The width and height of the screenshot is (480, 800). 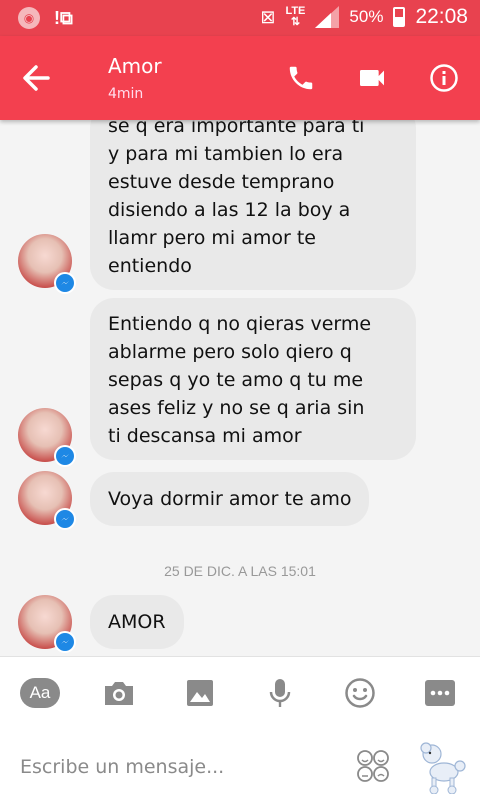 I want to click on network-type: LTE ⇅, so click(x=295, y=16).